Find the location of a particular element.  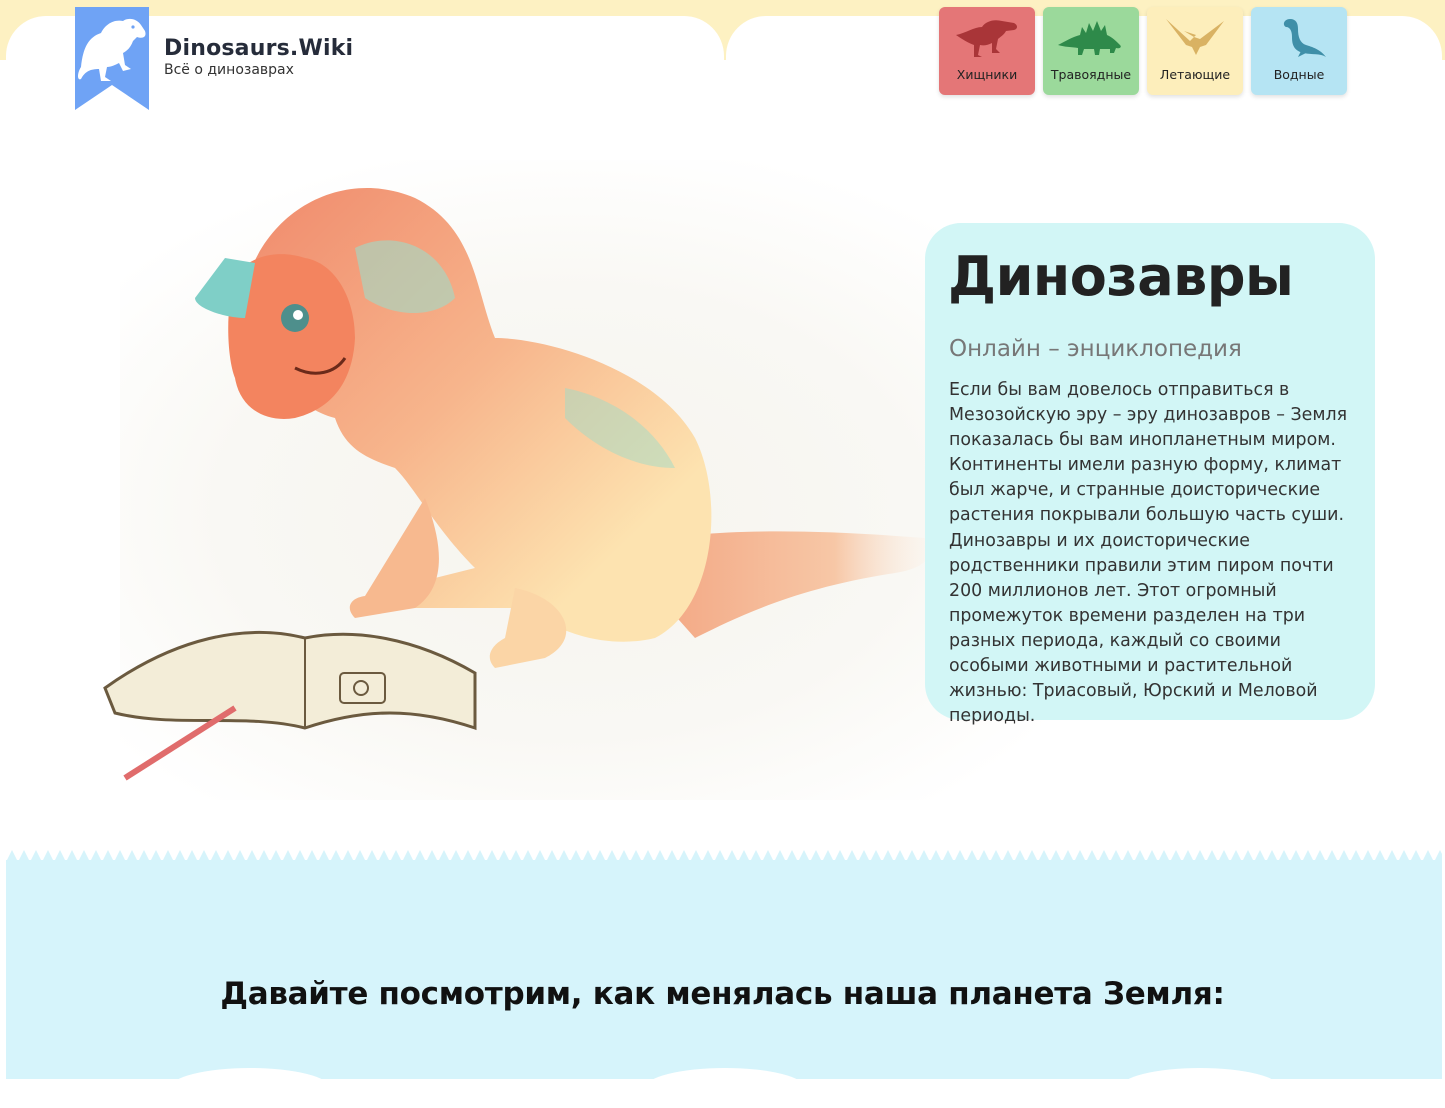

plesiosaur-icon is located at coordinates (1304, 38).